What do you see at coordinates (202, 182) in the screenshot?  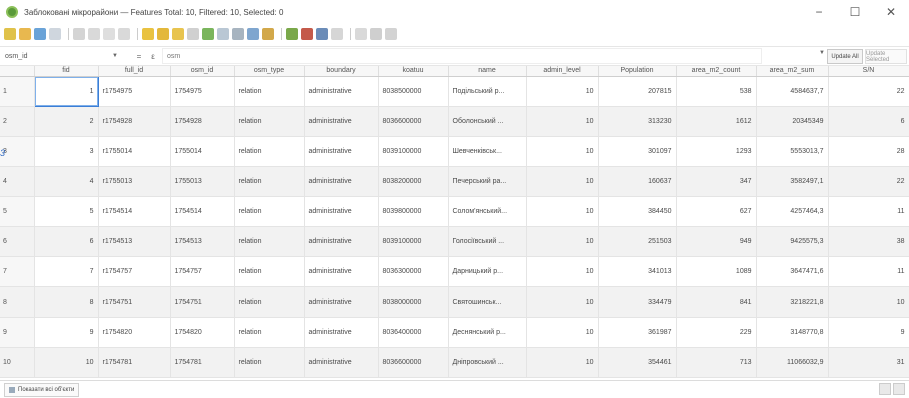 I see `table-cell: 1755013` at bounding box center [202, 182].